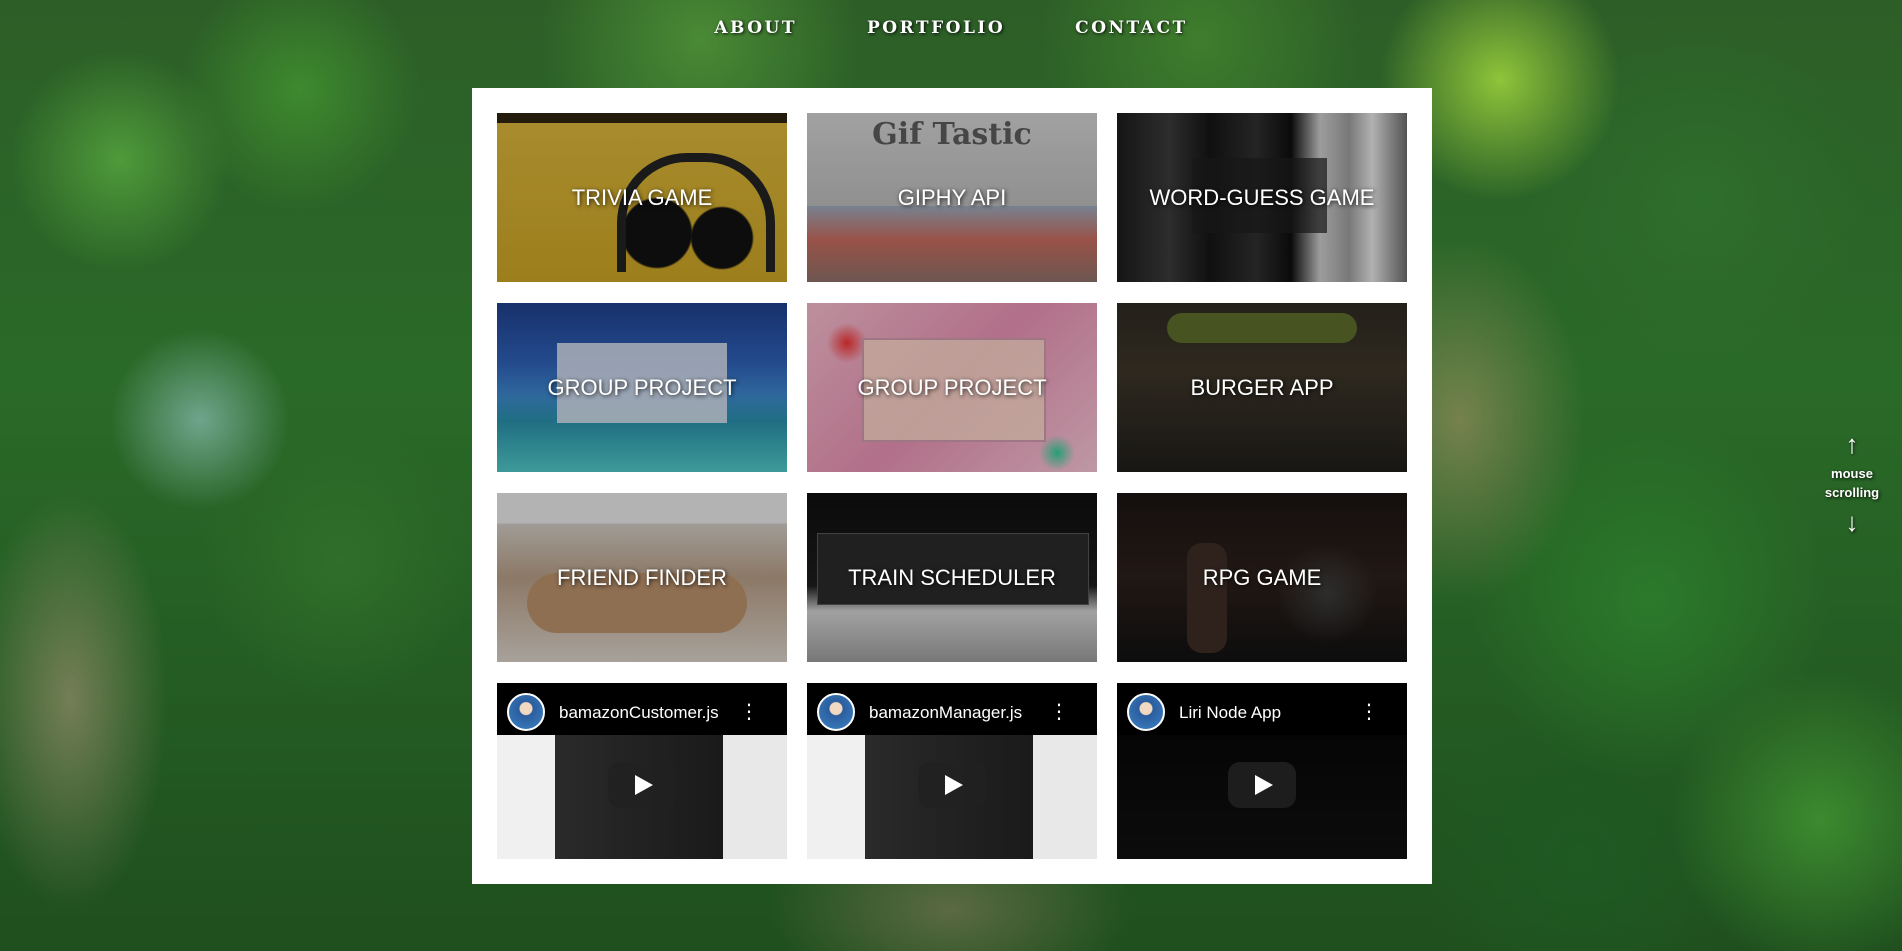 The image size is (1902, 951). I want to click on project-title: BURGER APP, so click(1262, 387).